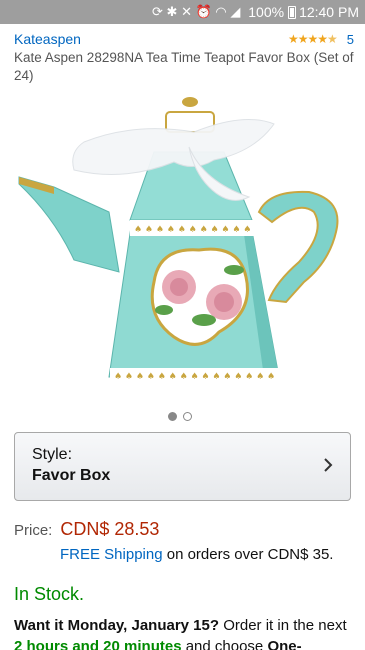  Describe the element at coordinates (283, 625) in the screenshot. I see `delivery-order-in: Order it in the next` at that location.